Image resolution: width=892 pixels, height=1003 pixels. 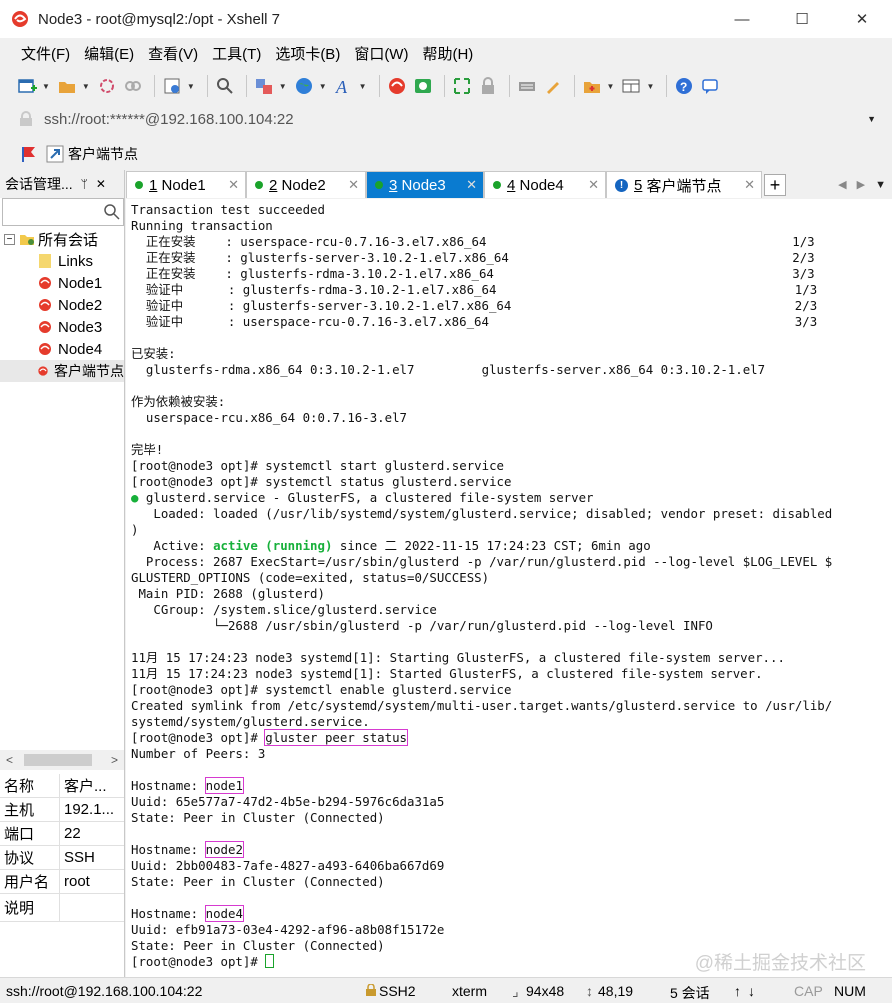 I want to click on tree-item-client-node: 客户端节点, so click(x=62, y=371).